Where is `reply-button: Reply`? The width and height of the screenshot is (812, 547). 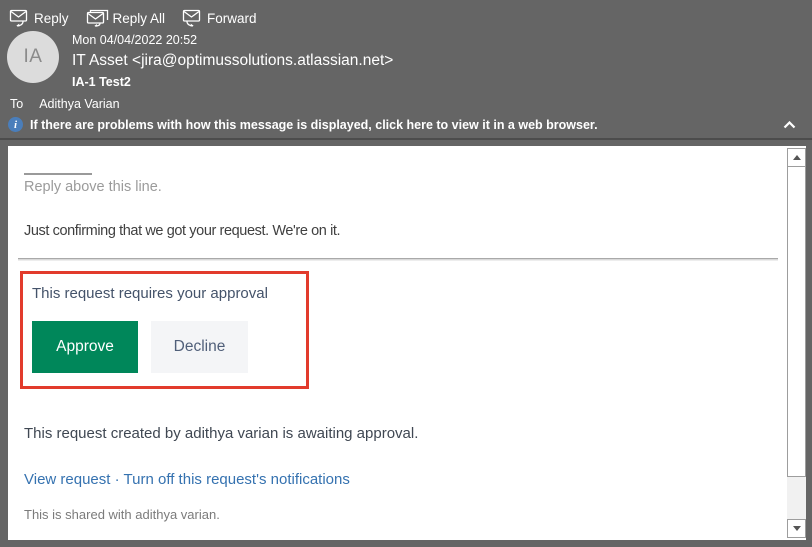 reply-button: Reply is located at coordinates (39, 18).